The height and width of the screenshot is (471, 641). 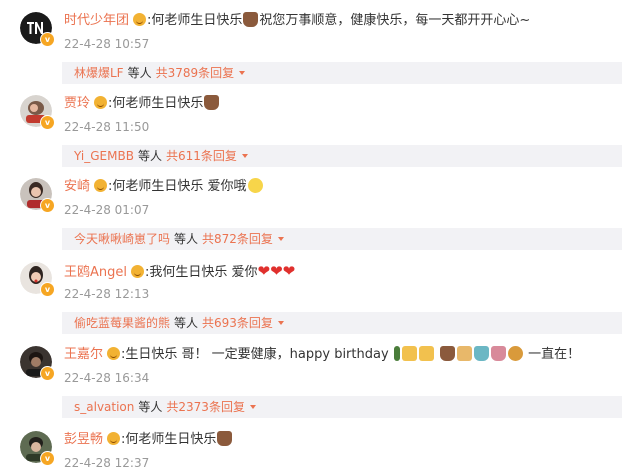 What do you see at coordinates (177, 186) in the screenshot?
I see `comment-body: :何老师生日快乐 爱你哦` at bounding box center [177, 186].